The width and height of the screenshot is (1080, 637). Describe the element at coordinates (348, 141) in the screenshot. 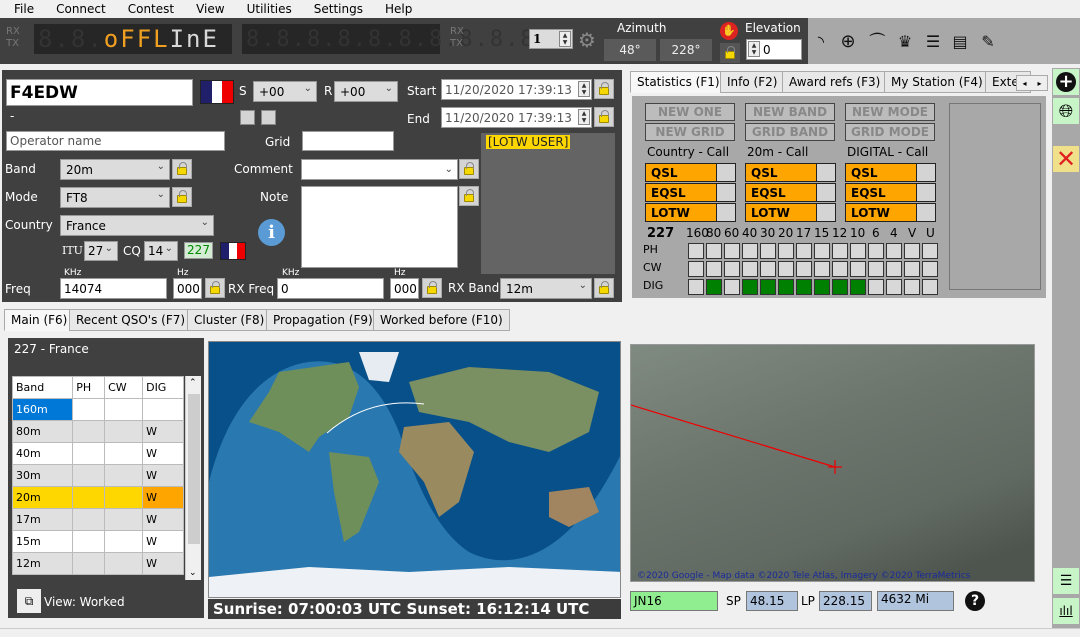

I see `grid-input` at that location.